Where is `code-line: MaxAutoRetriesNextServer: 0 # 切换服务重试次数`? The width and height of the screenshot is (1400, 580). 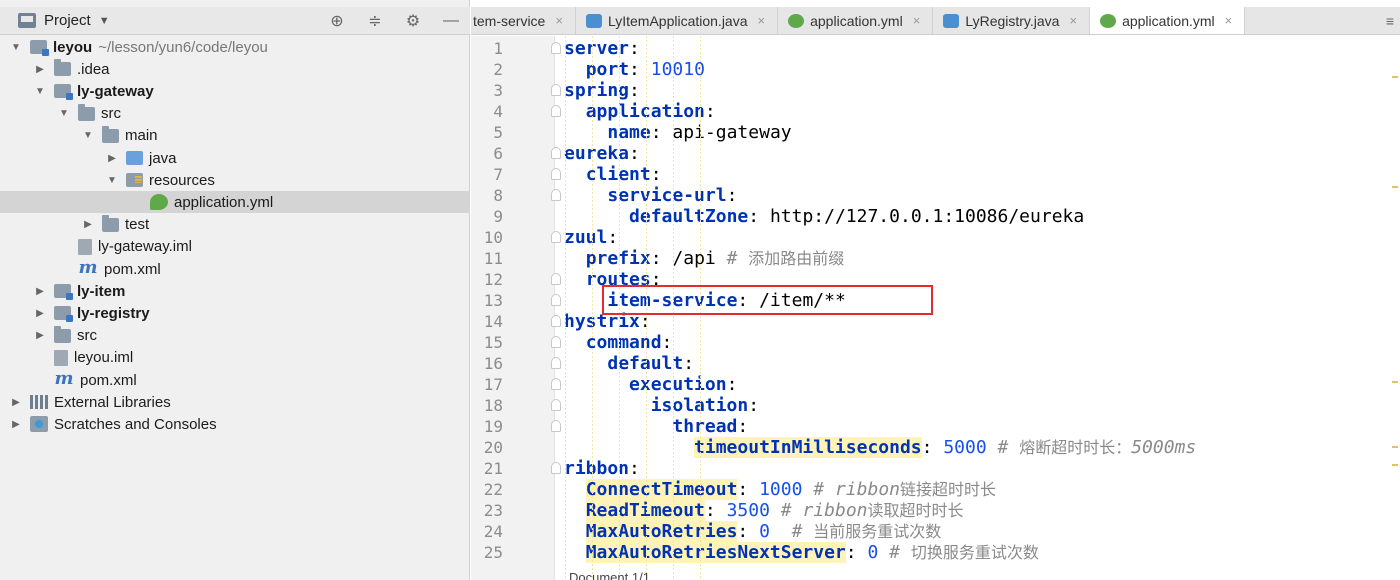
code-line: MaxAutoRetriesNextServer: 0 # 切换服务重试次数 is located at coordinates (801, 552).